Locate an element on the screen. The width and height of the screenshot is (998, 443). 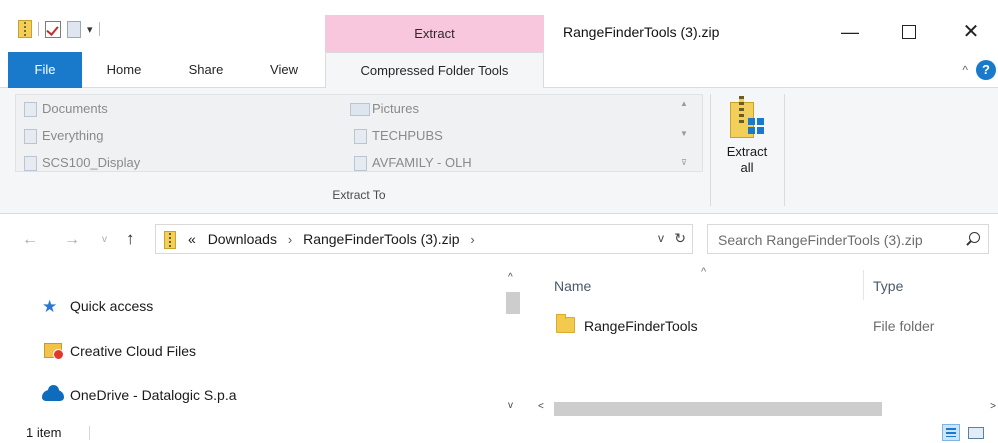
recent-locations-chevron-icon: v is located at coordinates (104, 239).